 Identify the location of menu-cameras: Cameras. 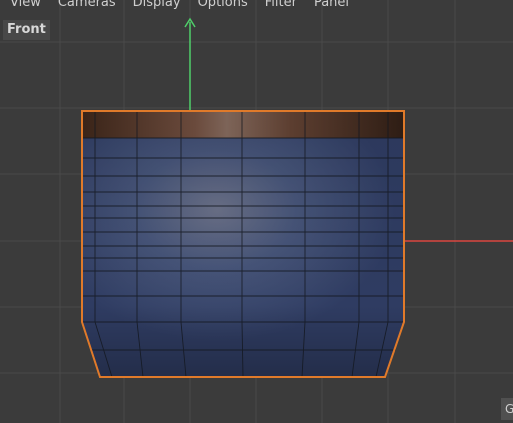
(87, 5).